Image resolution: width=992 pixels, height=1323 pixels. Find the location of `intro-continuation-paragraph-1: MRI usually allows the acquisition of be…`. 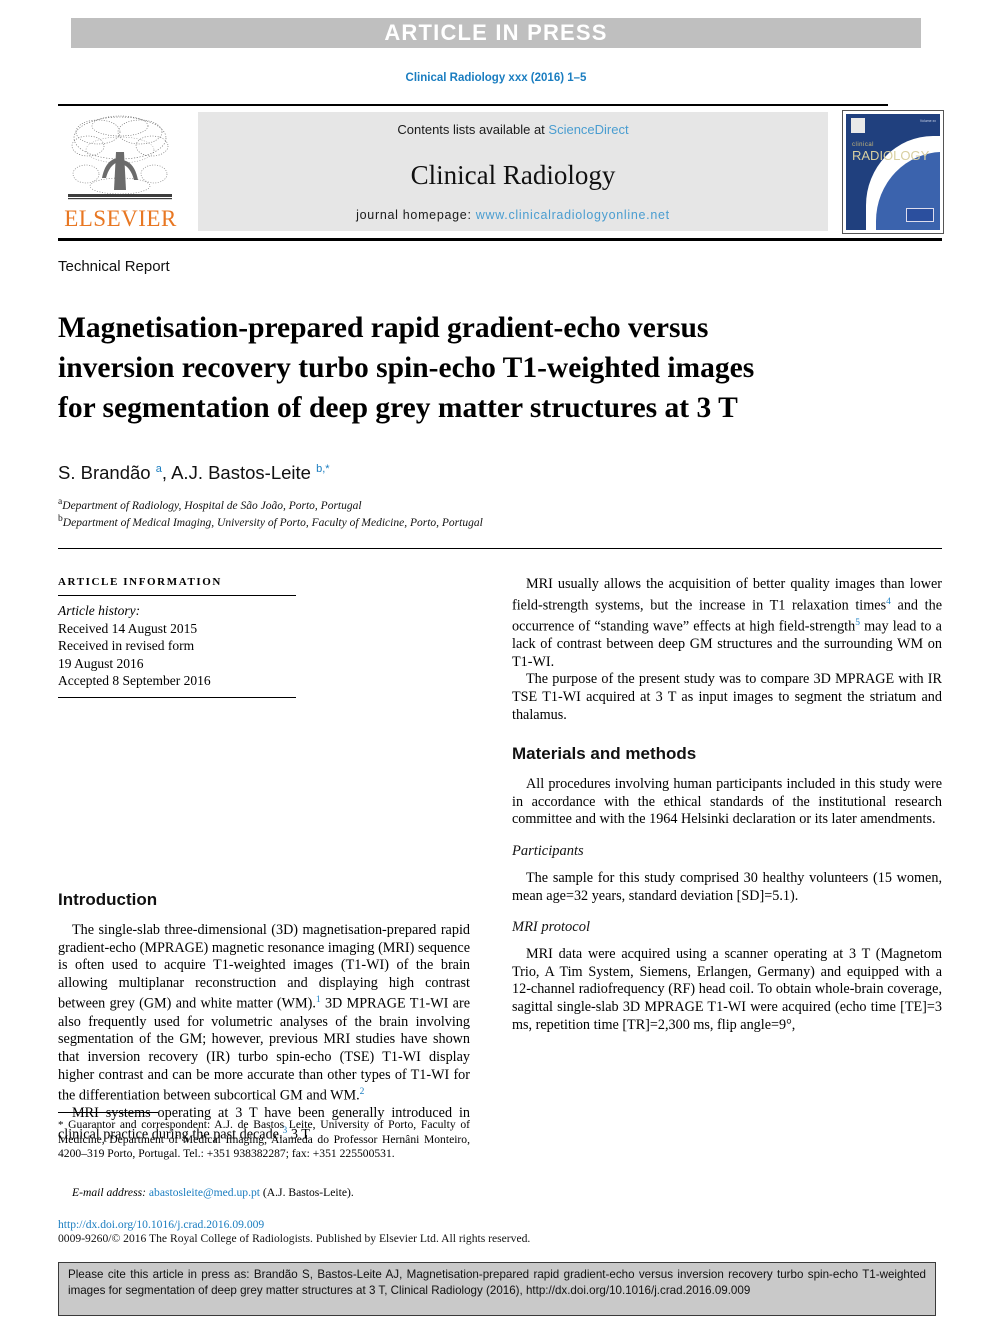

intro-continuation-paragraph-1: MRI usually allows the acquisition of be… is located at coordinates (727, 623).